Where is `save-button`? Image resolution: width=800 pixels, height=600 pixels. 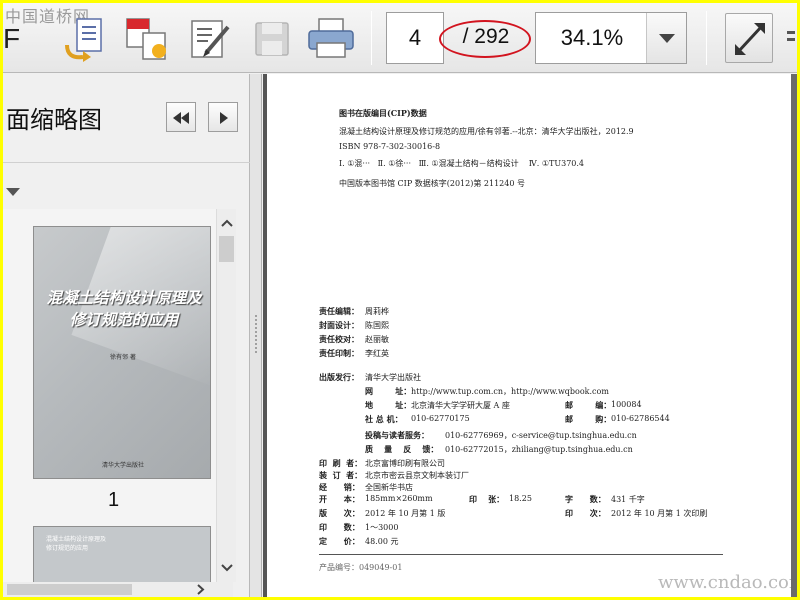
save-button is located at coordinates (273, 39).